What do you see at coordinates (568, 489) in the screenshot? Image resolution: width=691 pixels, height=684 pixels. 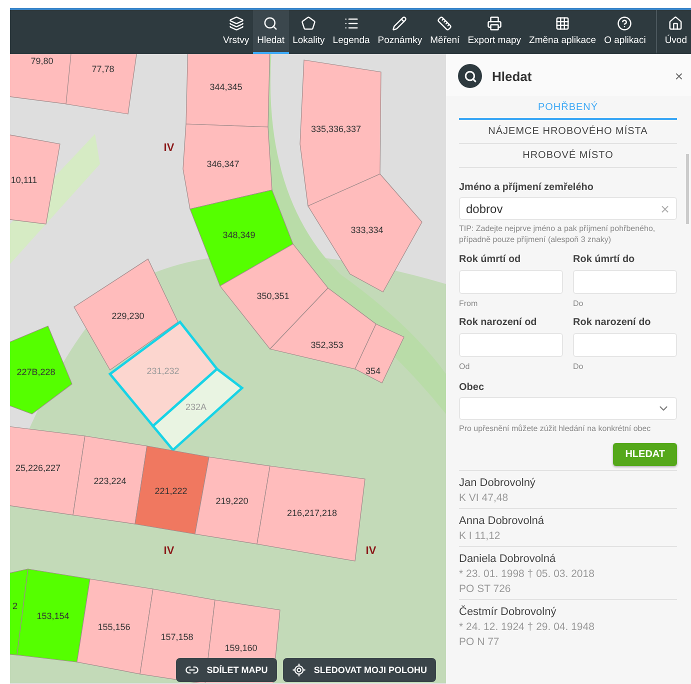 I see `result-item: Jan Dobrovolný K VI 47,48` at bounding box center [568, 489].